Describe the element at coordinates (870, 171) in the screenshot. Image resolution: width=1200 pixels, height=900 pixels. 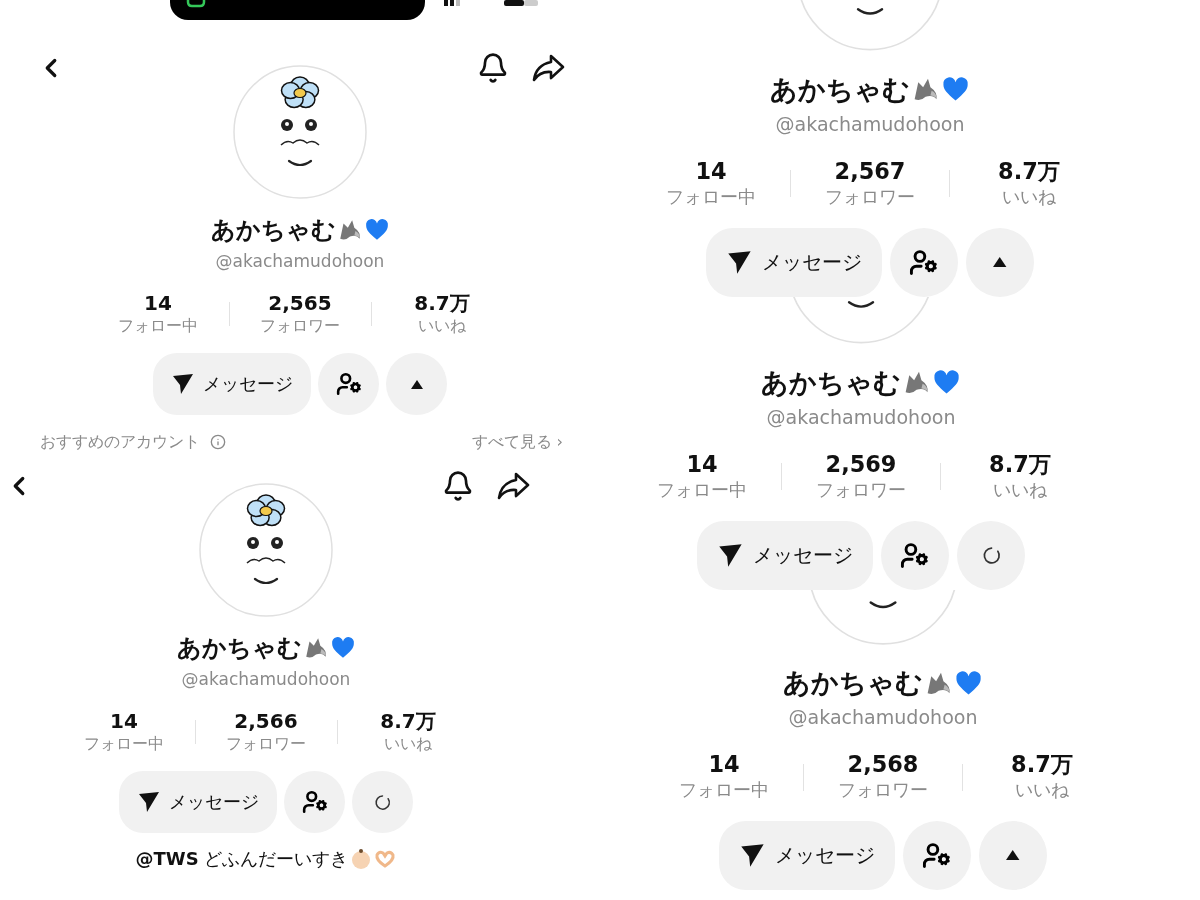
I see `stat-value: 2,567` at that location.